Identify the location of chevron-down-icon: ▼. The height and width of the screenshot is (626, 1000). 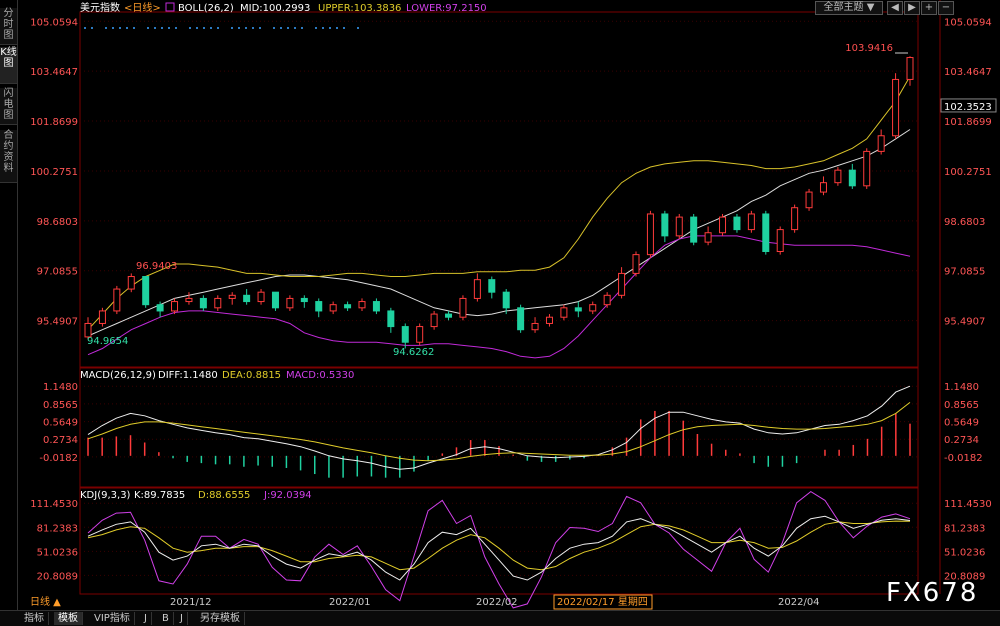
(870, 7).